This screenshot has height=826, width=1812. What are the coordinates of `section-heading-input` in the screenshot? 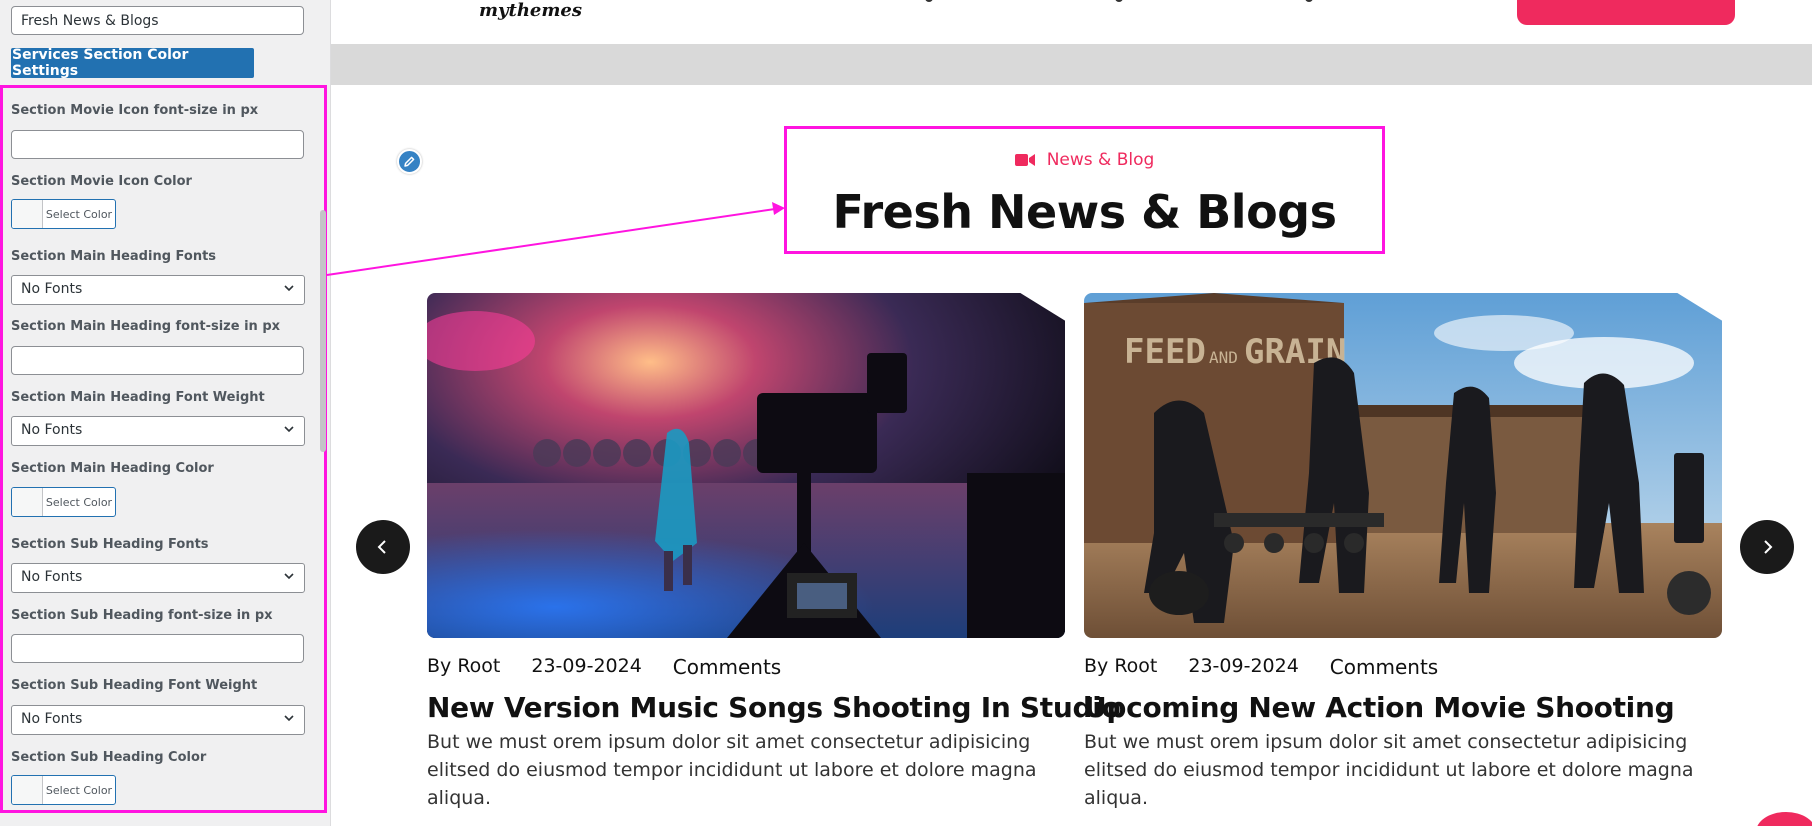 It's located at (157, 20).